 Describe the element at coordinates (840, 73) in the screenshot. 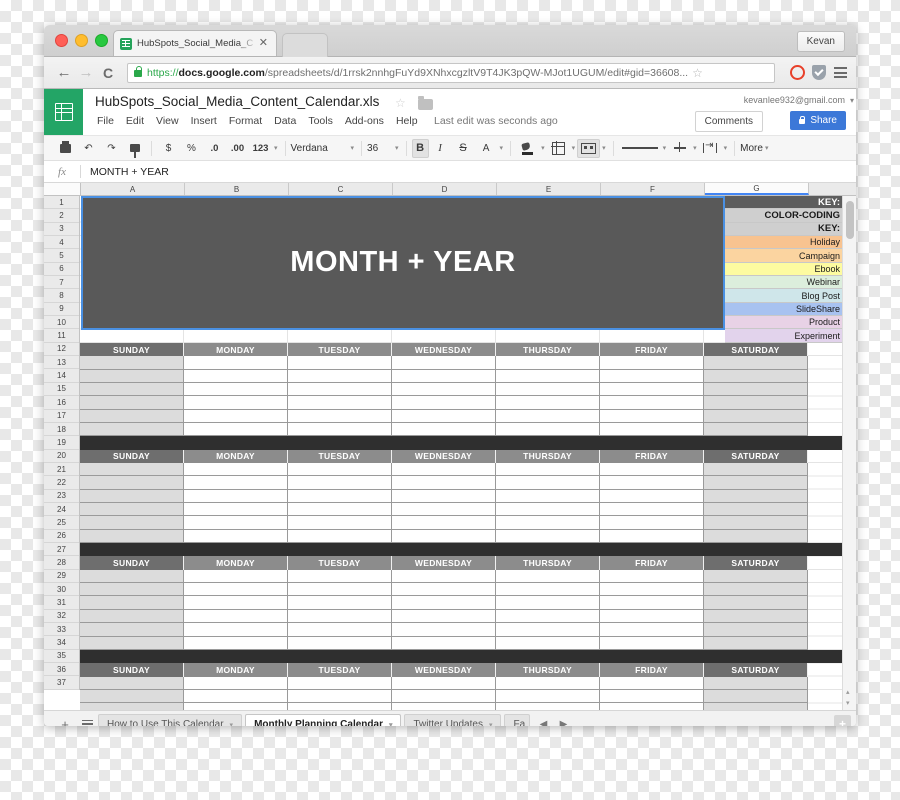

I see `browser-menu-icon` at that location.